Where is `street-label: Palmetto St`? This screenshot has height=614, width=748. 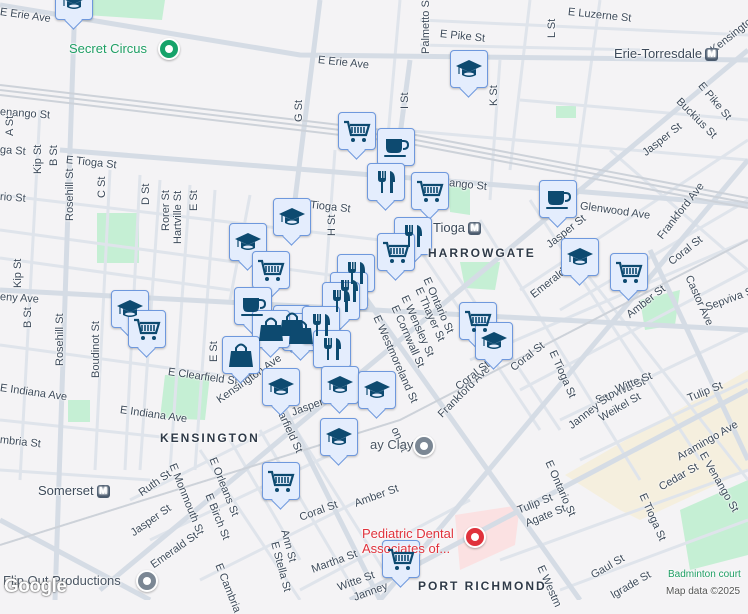
street-label: Palmetto St is located at coordinates (426, 27).